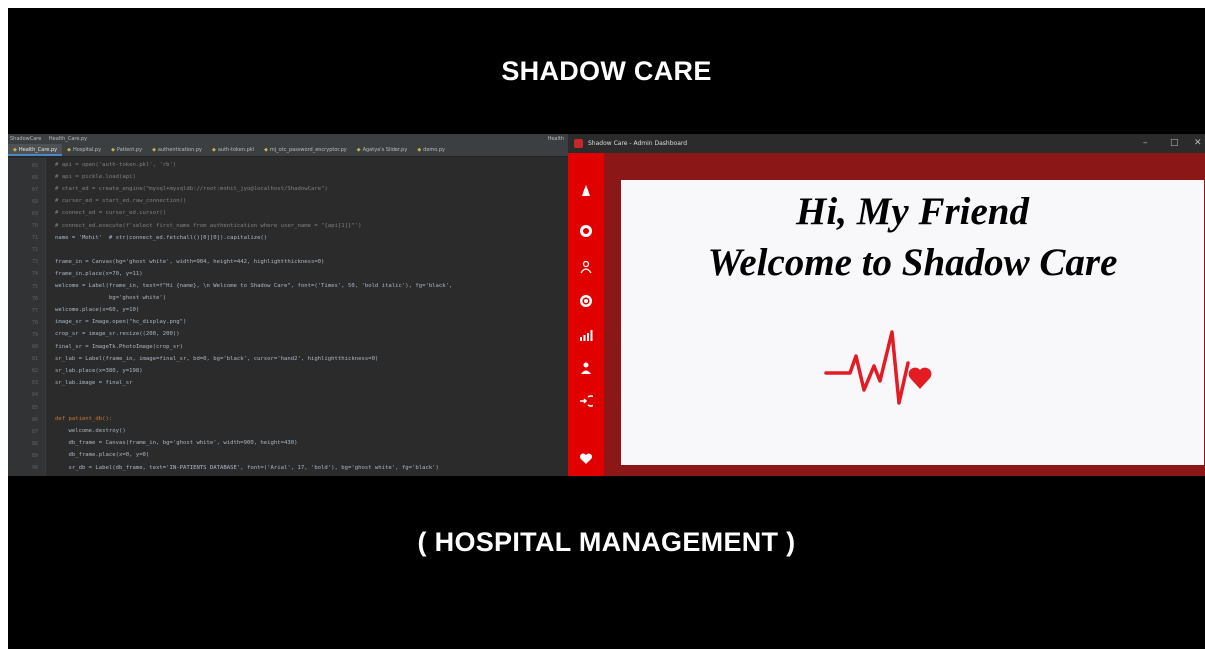 The width and height of the screenshot is (1205, 649). I want to click on code-line: # curser_ed = start_ed.raw_connection(), so click(121, 201).